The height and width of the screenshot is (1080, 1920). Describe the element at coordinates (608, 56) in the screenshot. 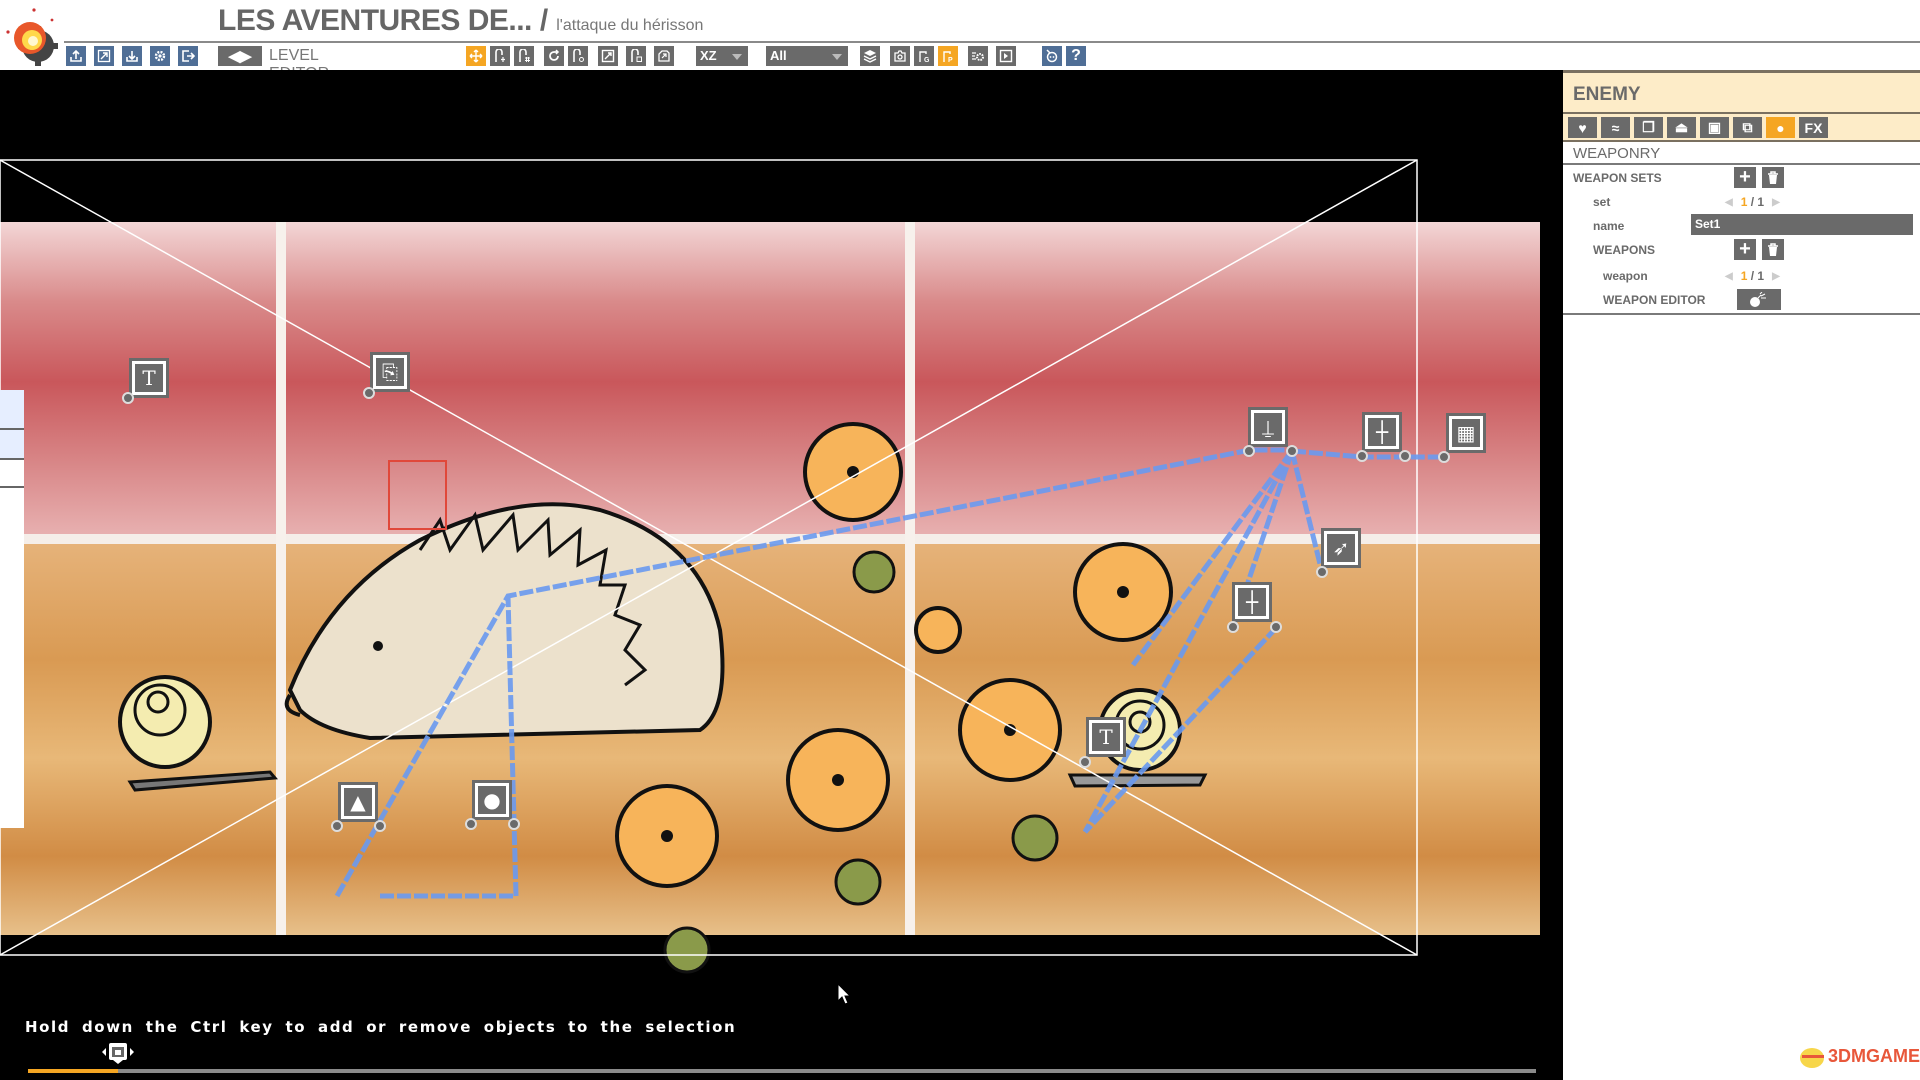

I see `scale-tool-button` at that location.